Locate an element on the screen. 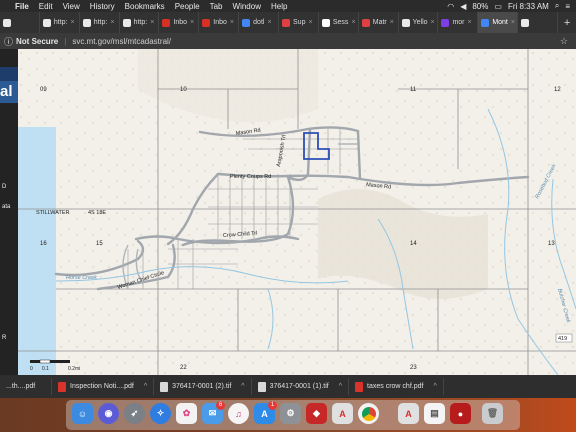 This screenshot has height=432, width=576. tab-label: Mont is located at coordinates (500, 22).